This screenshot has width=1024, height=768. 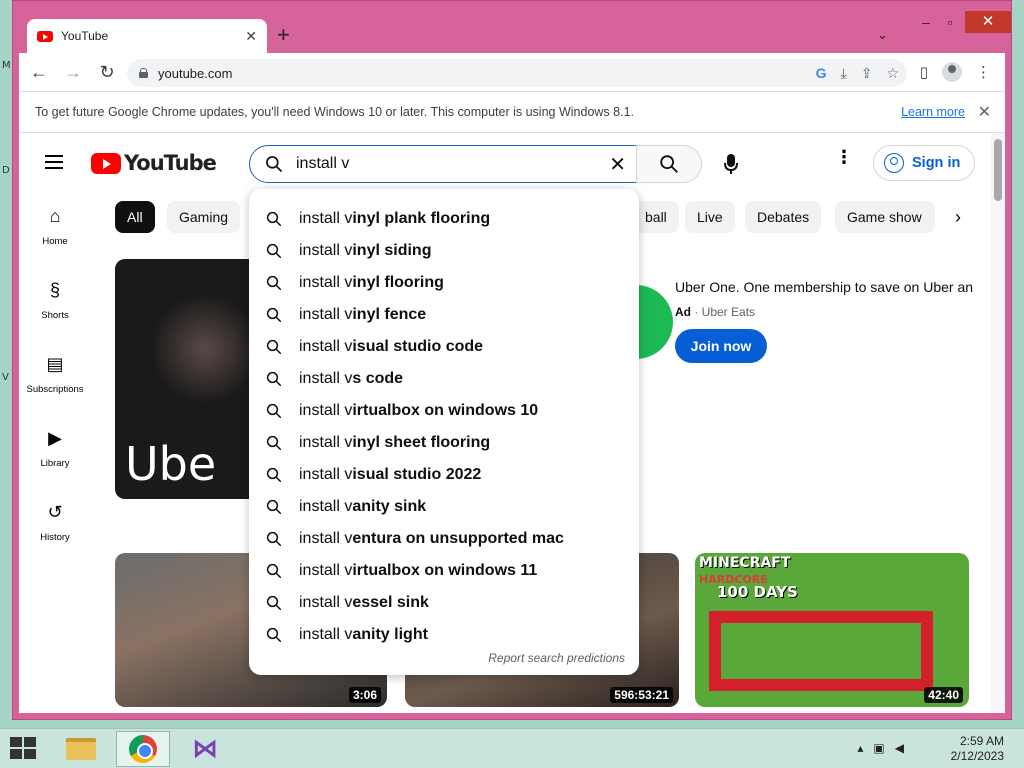 I want to click on search-suggestion-item: install vinyl fence, so click(x=444, y=315).